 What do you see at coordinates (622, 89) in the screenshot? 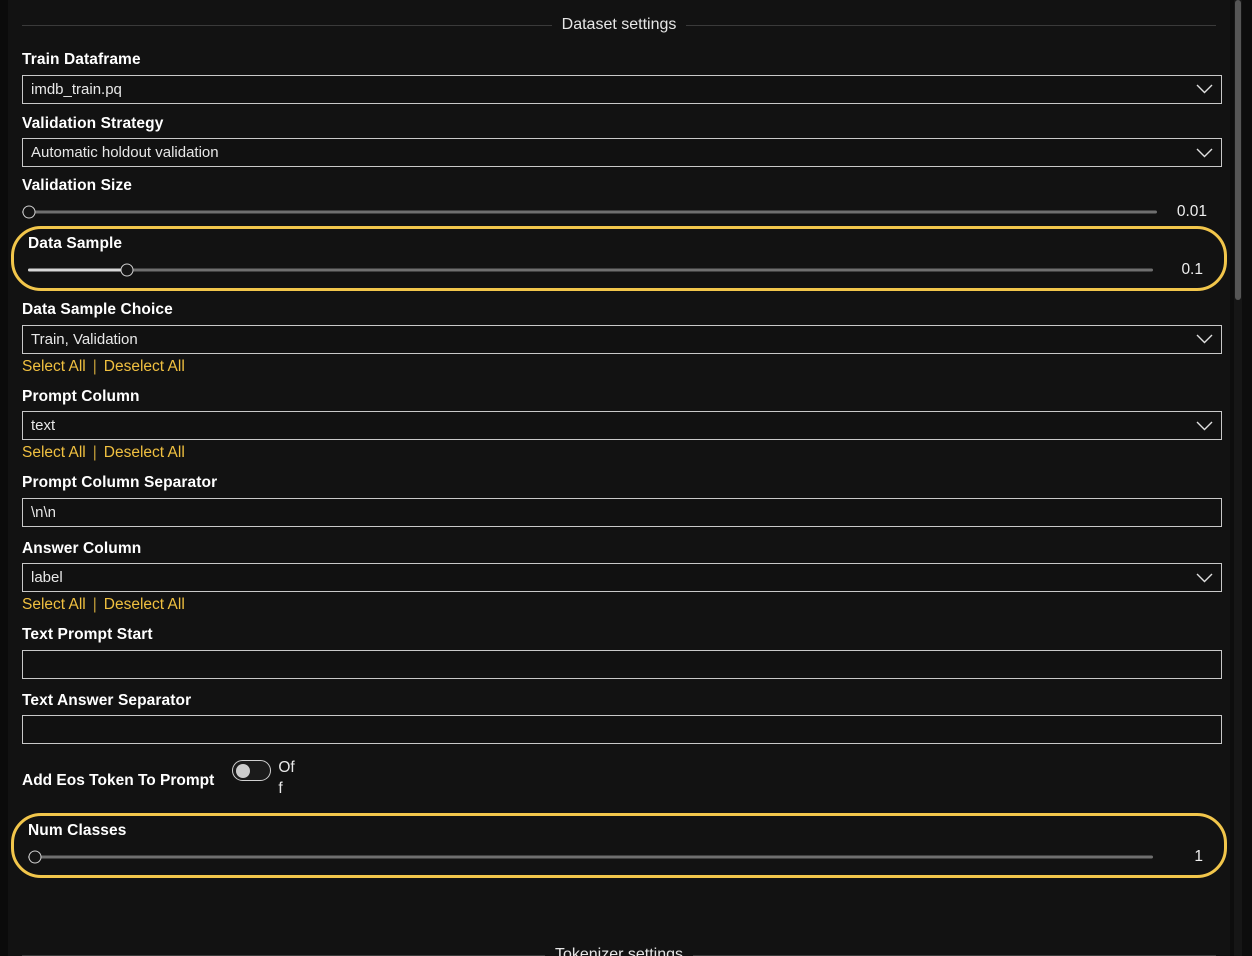
I see `select-train-dataframe: imdb_train.pq` at bounding box center [622, 89].